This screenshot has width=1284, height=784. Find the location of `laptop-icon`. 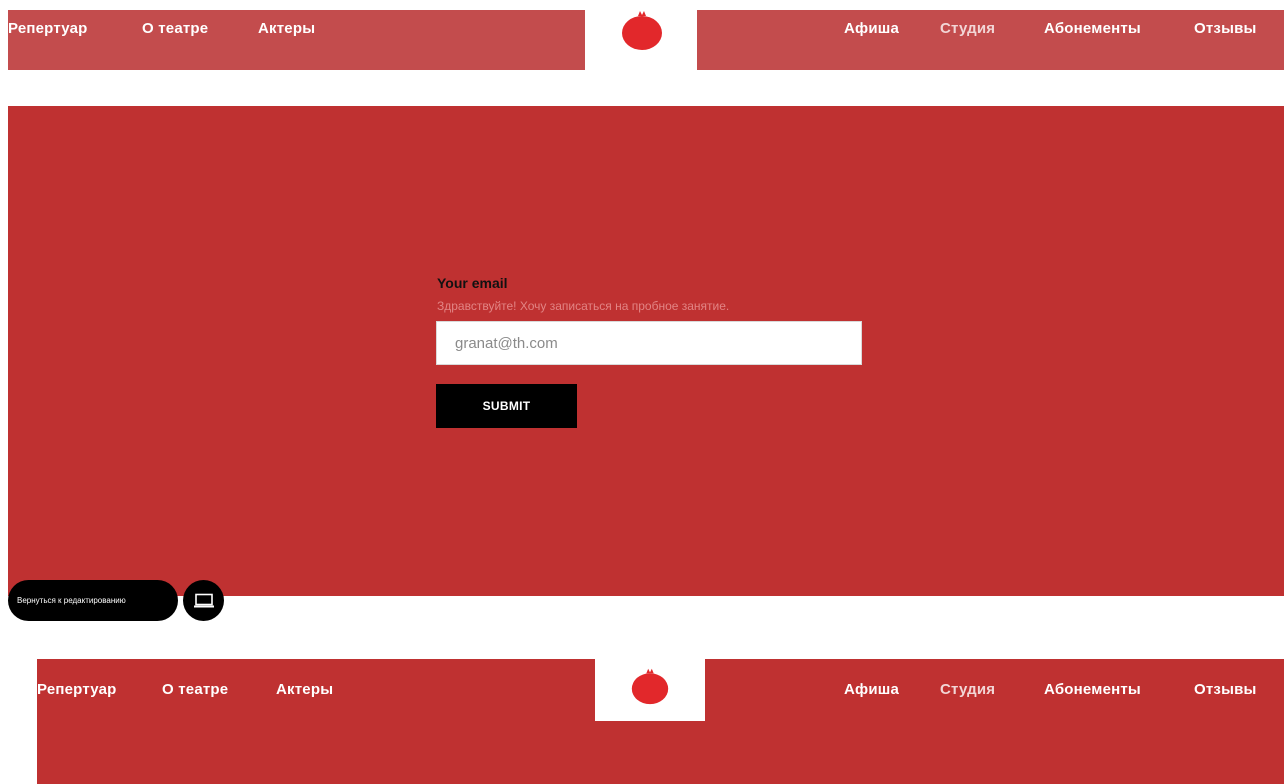

laptop-icon is located at coordinates (203, 600).